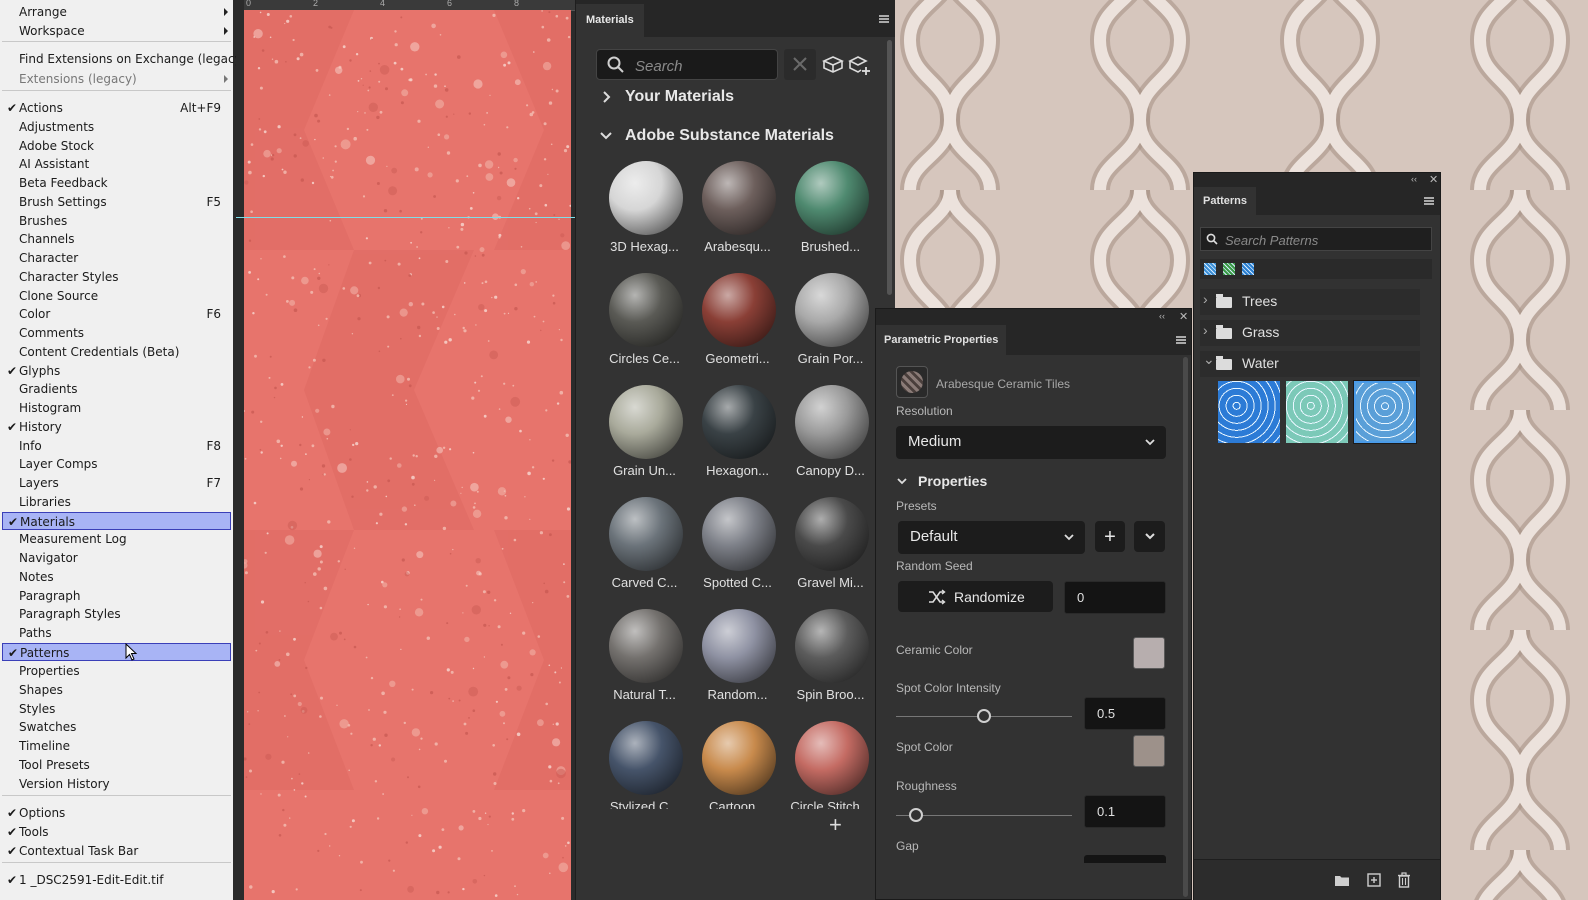 Image resolution: width=1588 pixels, height=900 pixels. What do you see at coordinates (116, 483) in the screenshot?
I see `menu-item-layers: Layers F7` at bounding box center [116, 483].